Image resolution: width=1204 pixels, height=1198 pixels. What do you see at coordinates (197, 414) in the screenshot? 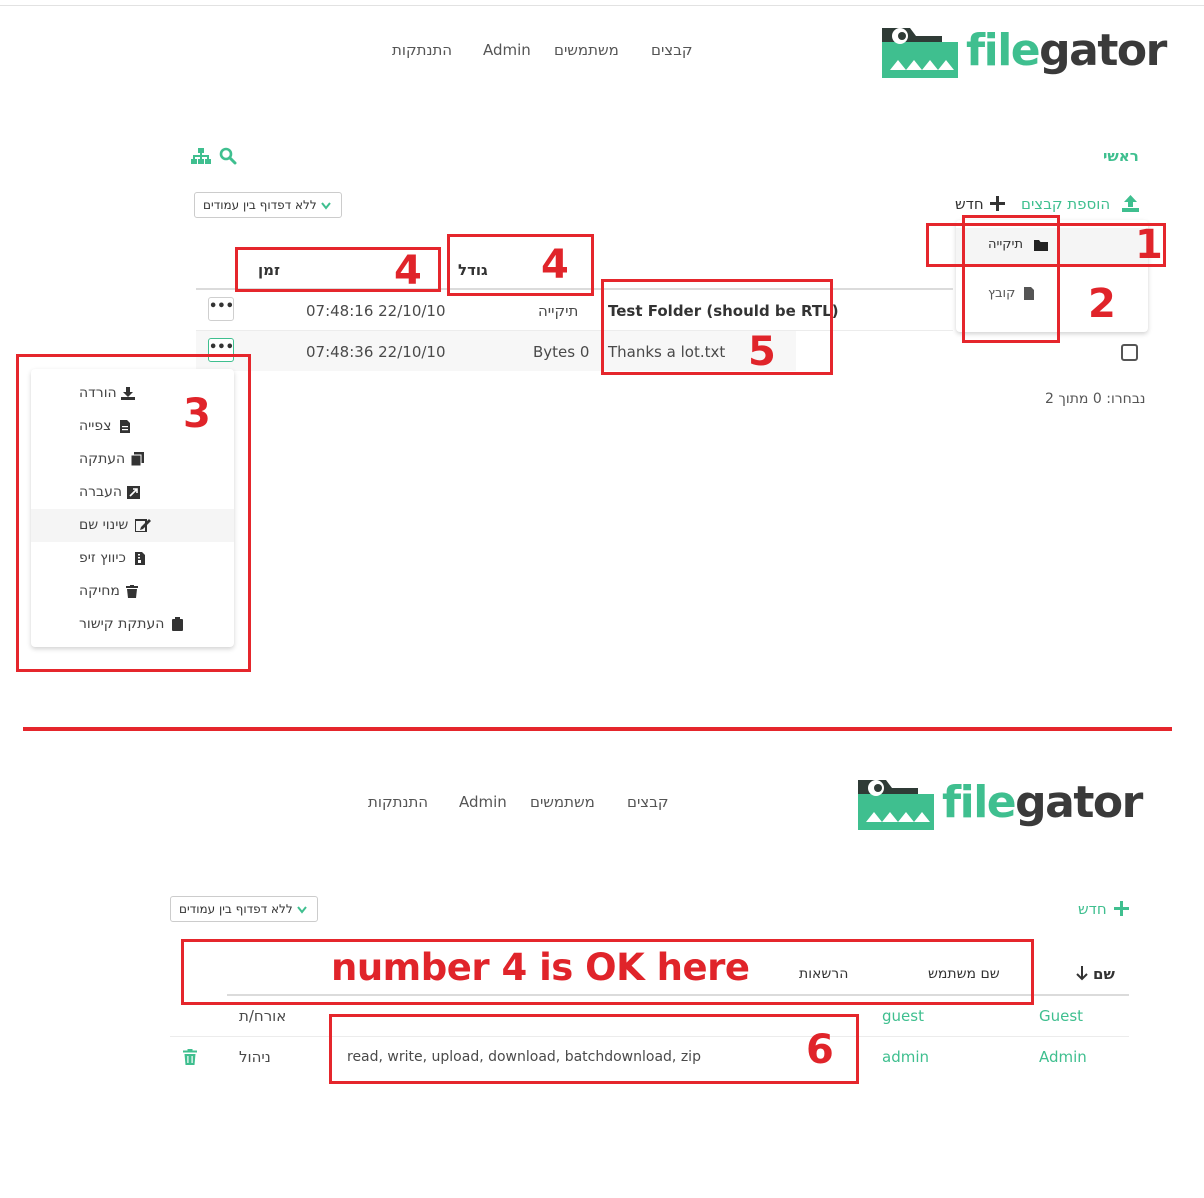
I see `annotation-number-3: 3` at bounding box center [197, 414].